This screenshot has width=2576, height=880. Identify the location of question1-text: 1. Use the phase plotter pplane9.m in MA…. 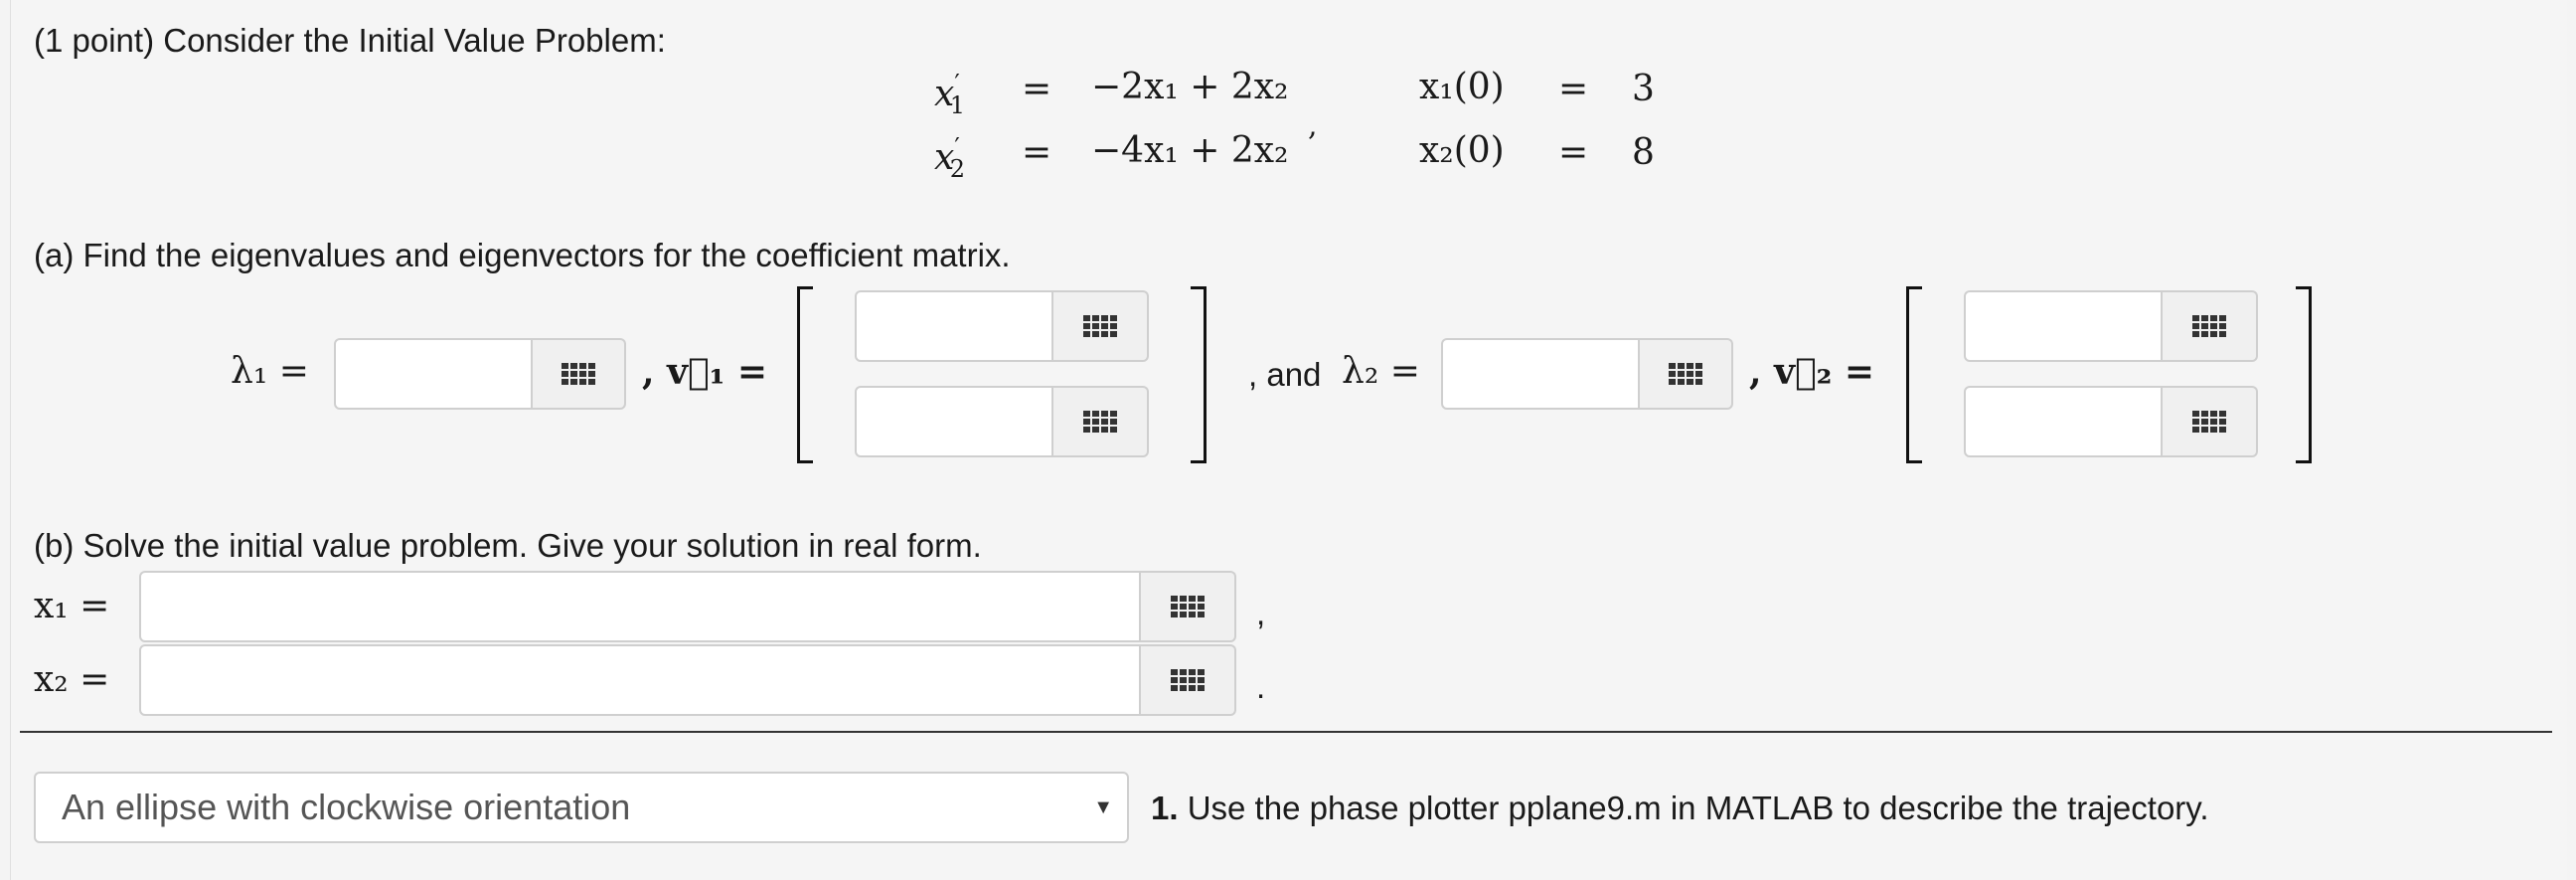
(1680, 808).